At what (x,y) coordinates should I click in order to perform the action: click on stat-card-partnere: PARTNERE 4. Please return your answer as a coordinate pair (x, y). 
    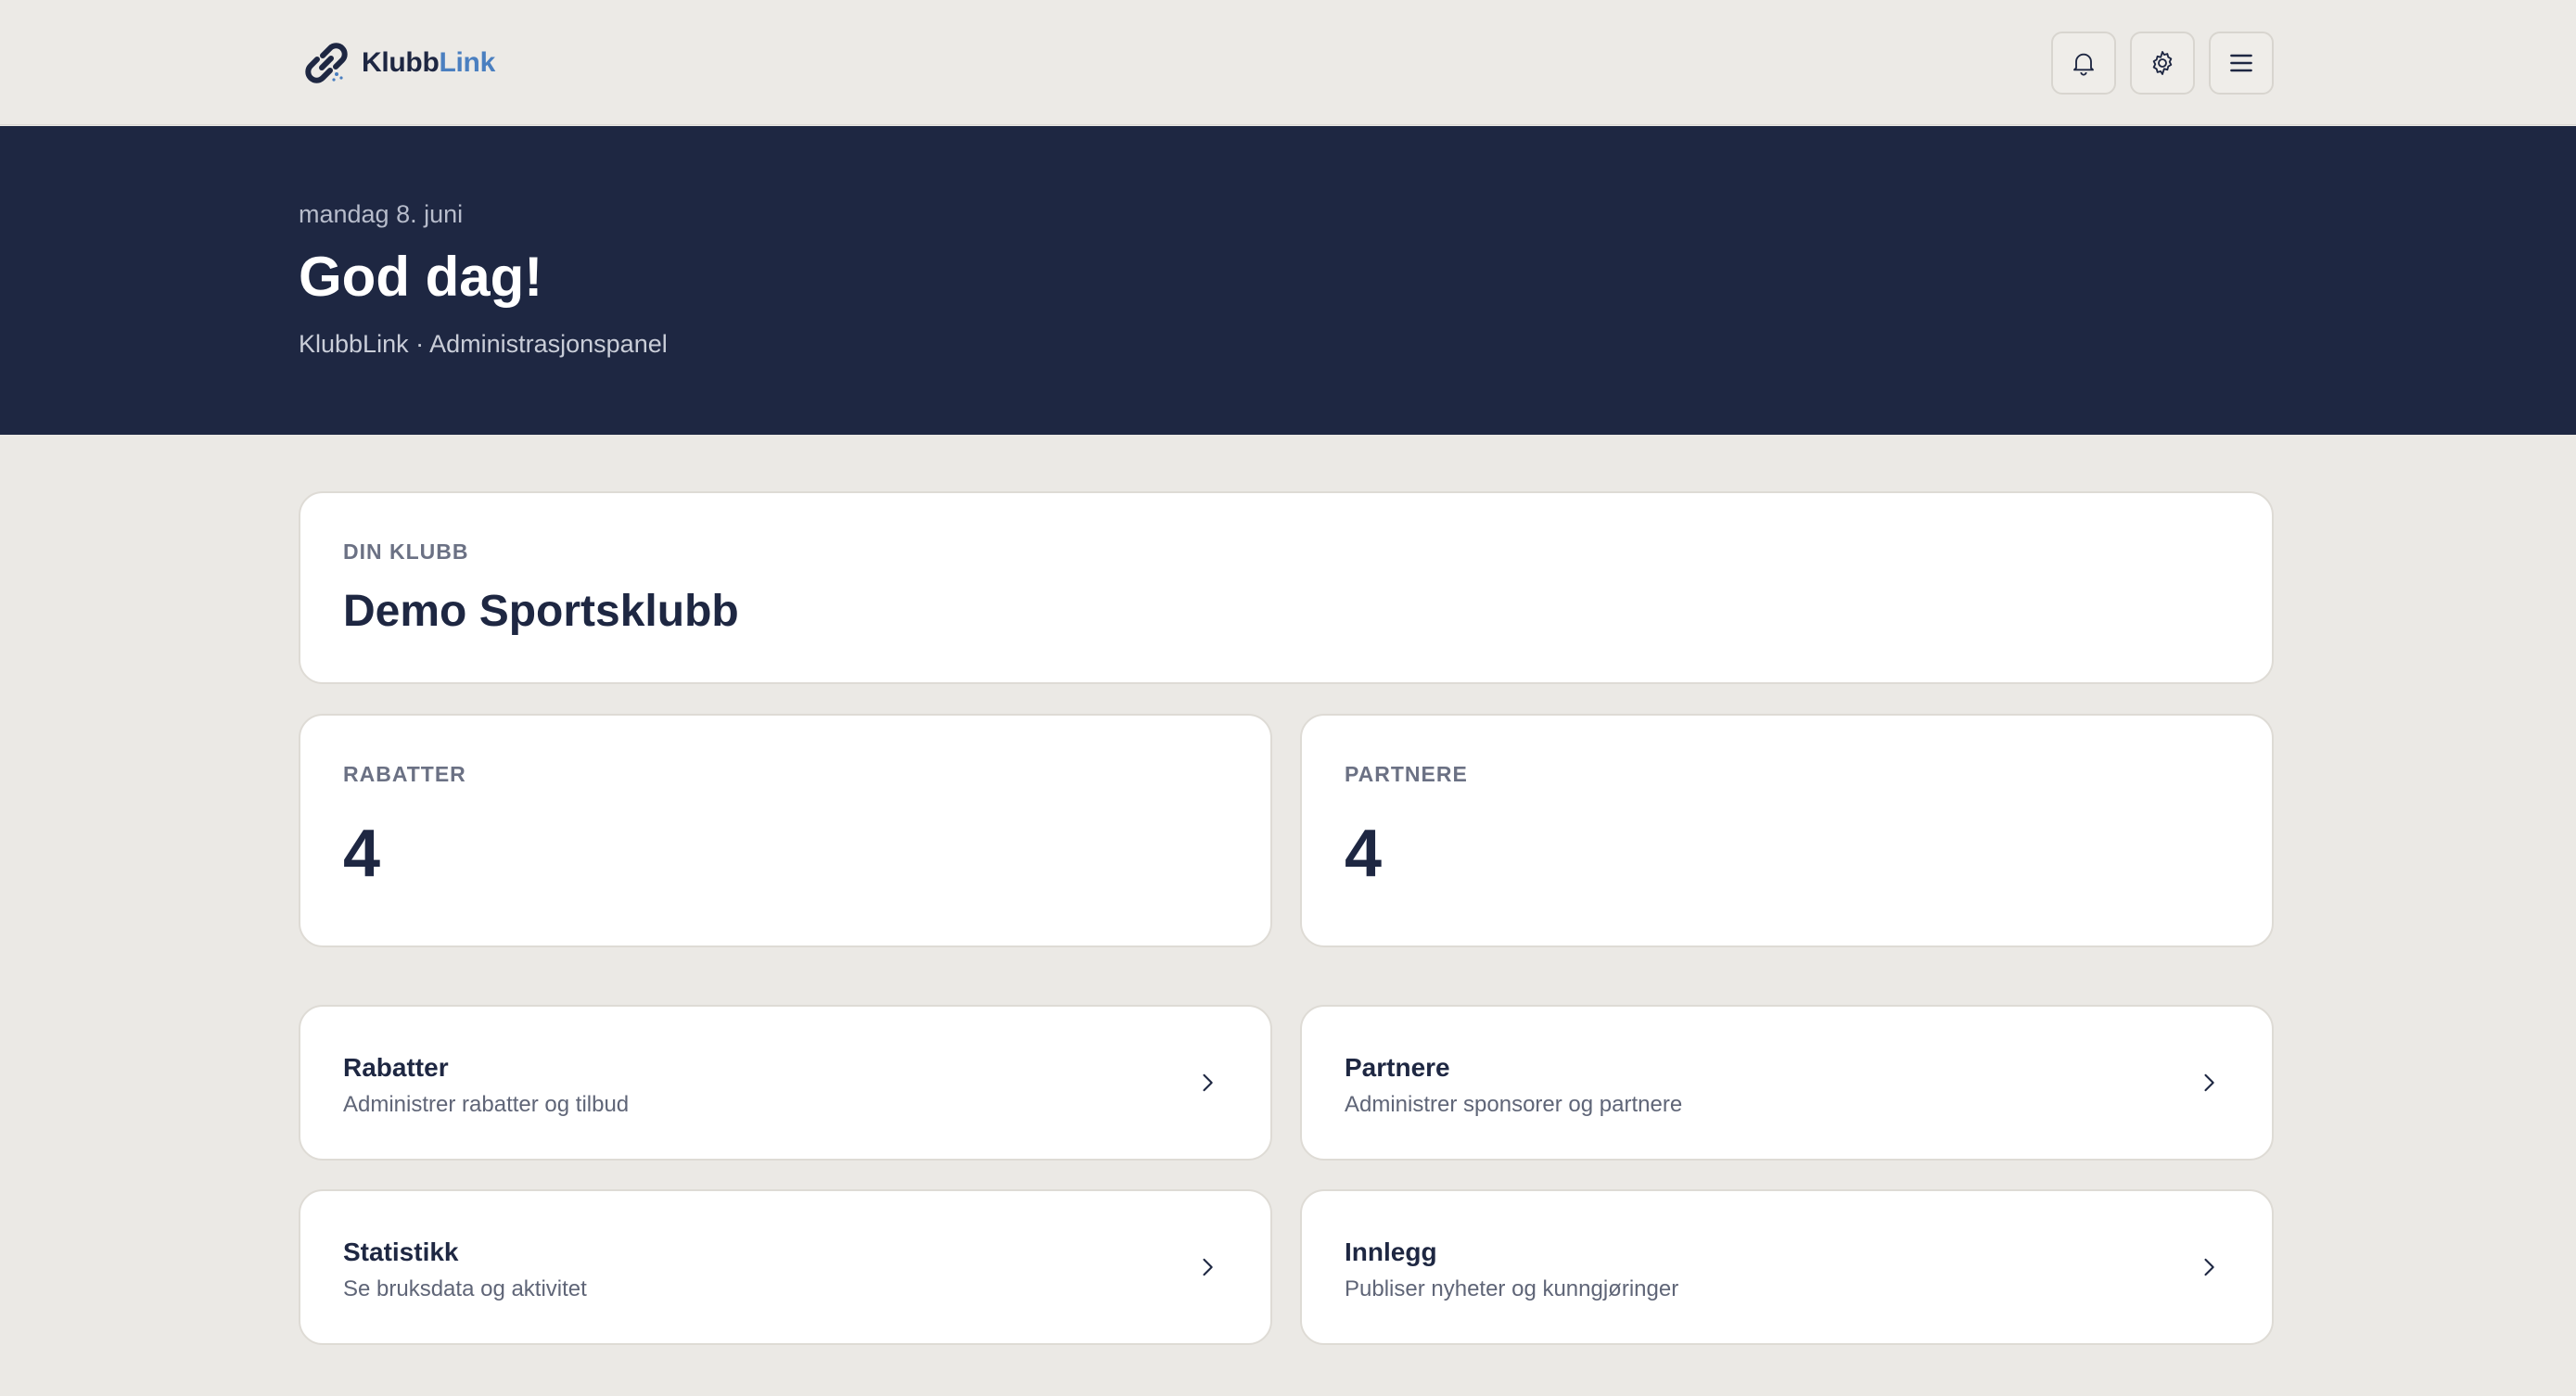
    Looking at the image, I should click on (1787, 830).